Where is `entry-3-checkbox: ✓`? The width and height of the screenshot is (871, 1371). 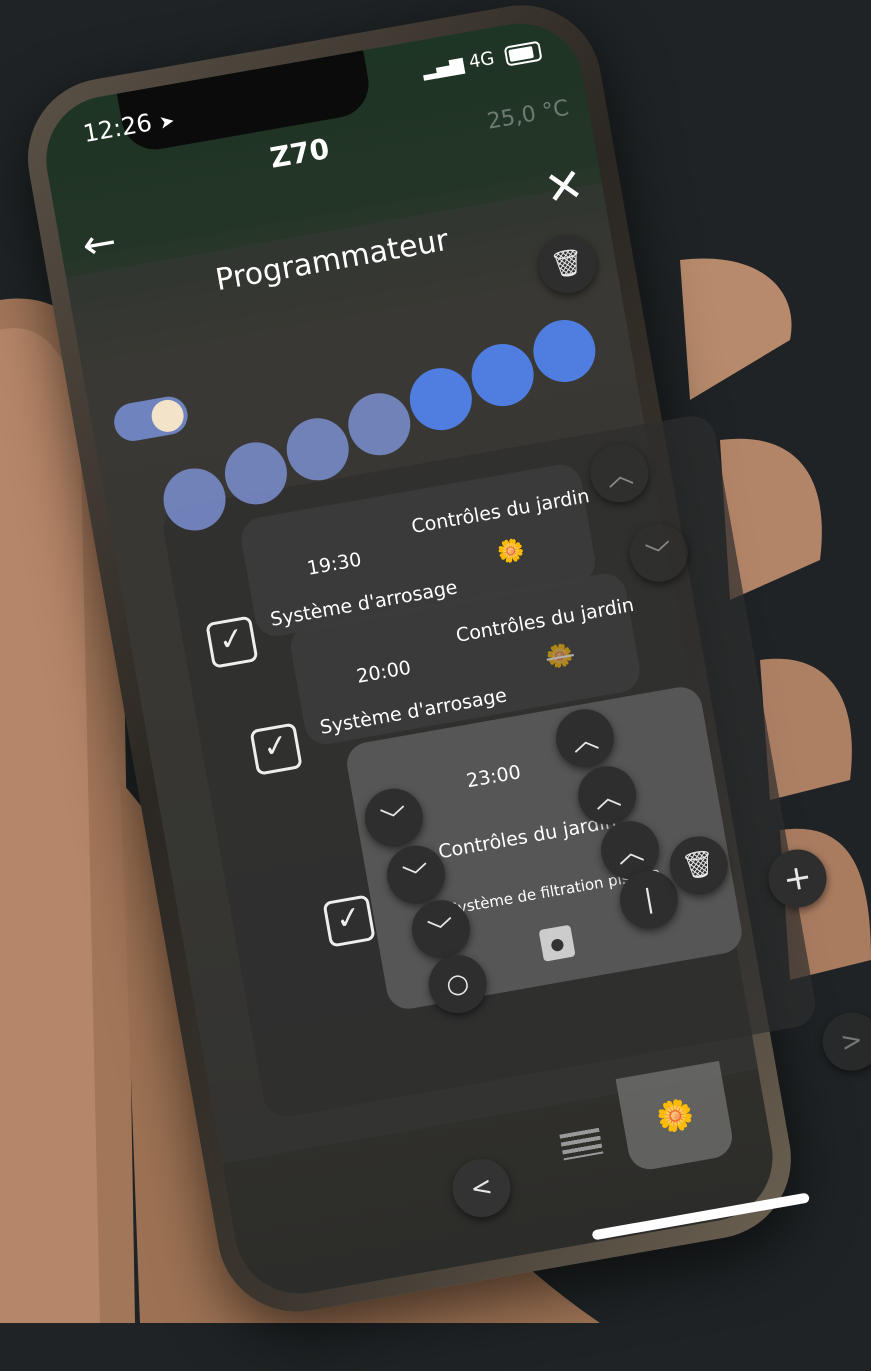 entry-3-checkbox: ✓ is located at coordinates (349, 921).